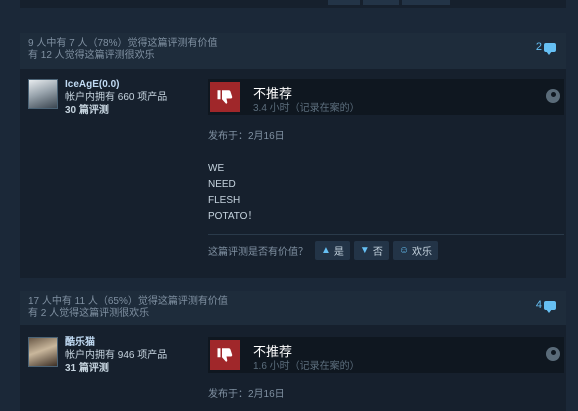  What do you see at coordinates (332, 250) in the screenshot?
I see `vote-yes-button: ▲ 是` at bounding box center [332, 250].